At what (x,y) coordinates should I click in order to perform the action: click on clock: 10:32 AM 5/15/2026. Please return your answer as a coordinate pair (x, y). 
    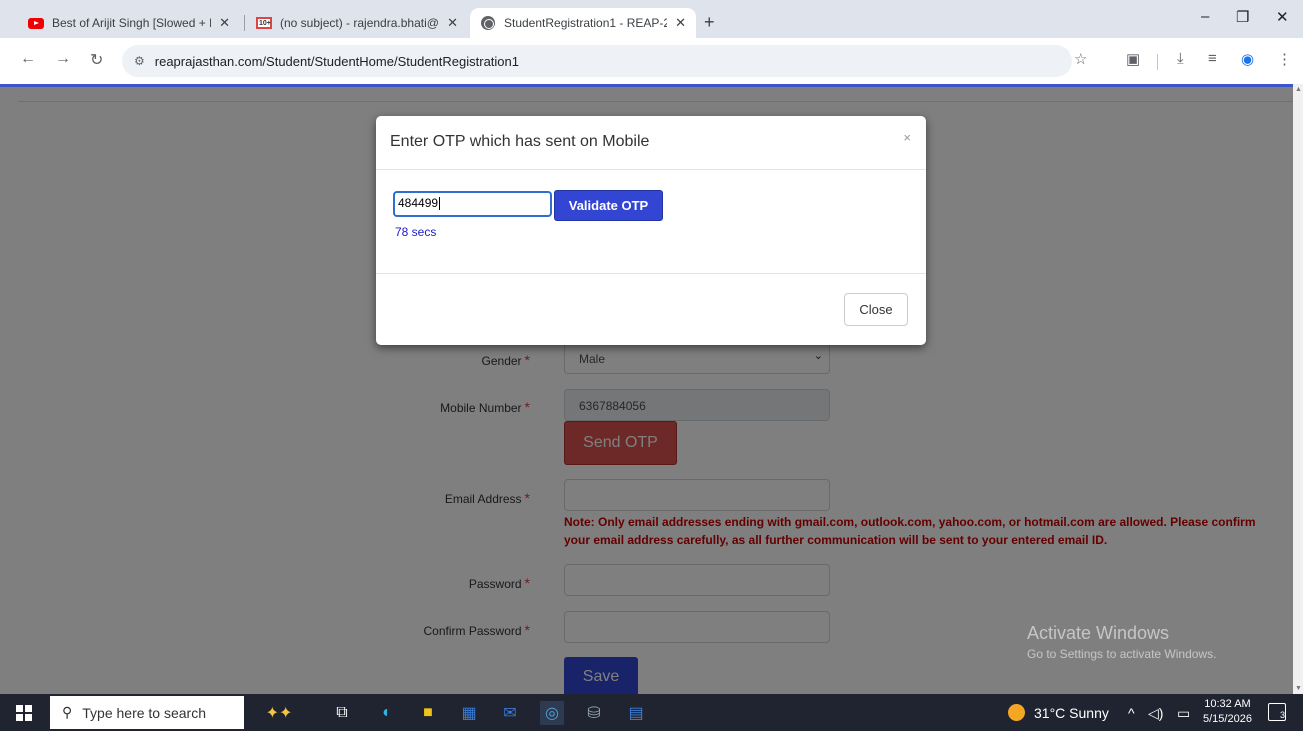
    Looking at the image, I should click on (1227, 712).